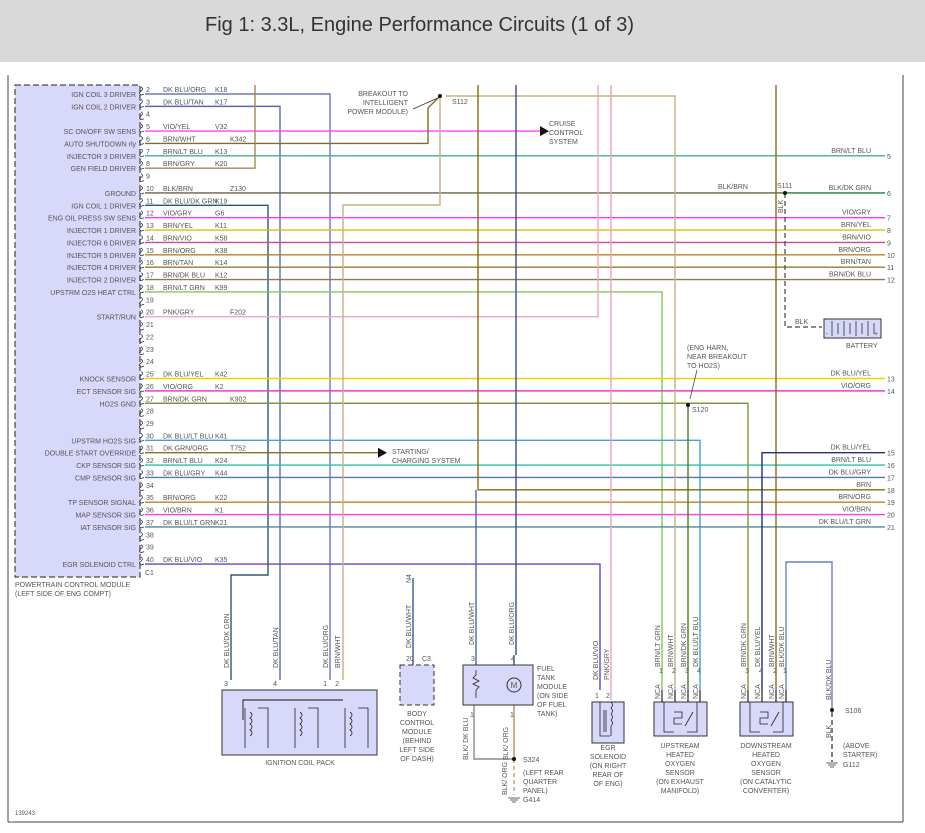  Describe the element at coordinates (852, 328) in the screenshot. I see `battery-icon` at that location.